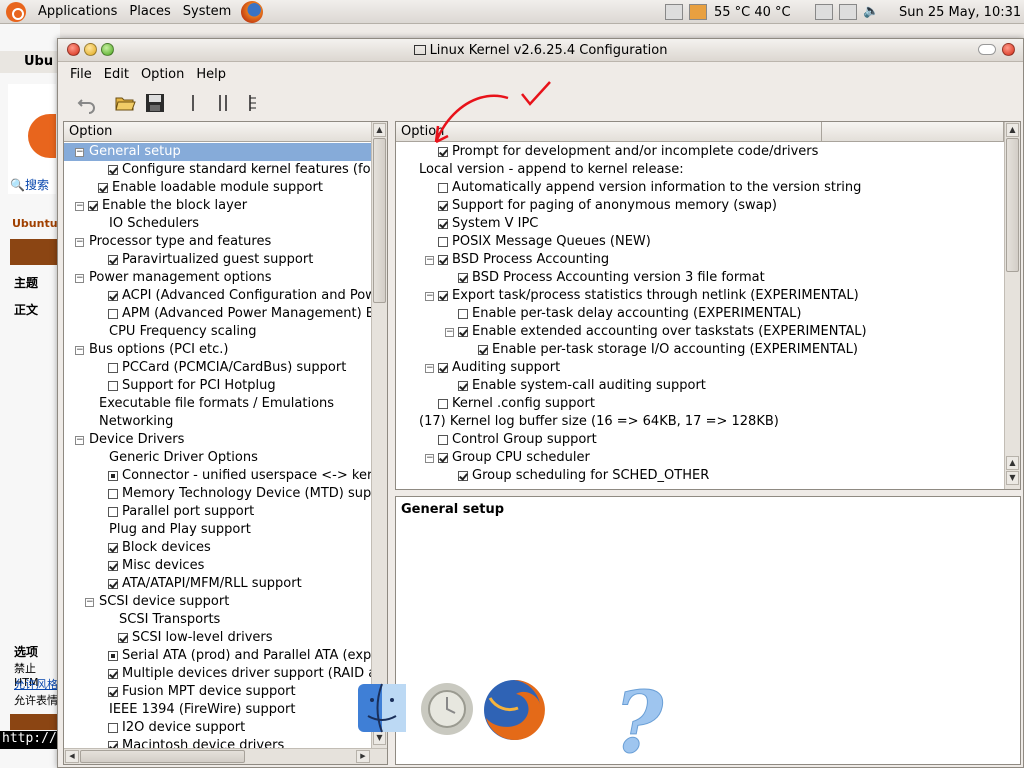 The height and width of the screenshot is (768, 1024). I want to click on left-hscroll-thumb, so click(162, 756).